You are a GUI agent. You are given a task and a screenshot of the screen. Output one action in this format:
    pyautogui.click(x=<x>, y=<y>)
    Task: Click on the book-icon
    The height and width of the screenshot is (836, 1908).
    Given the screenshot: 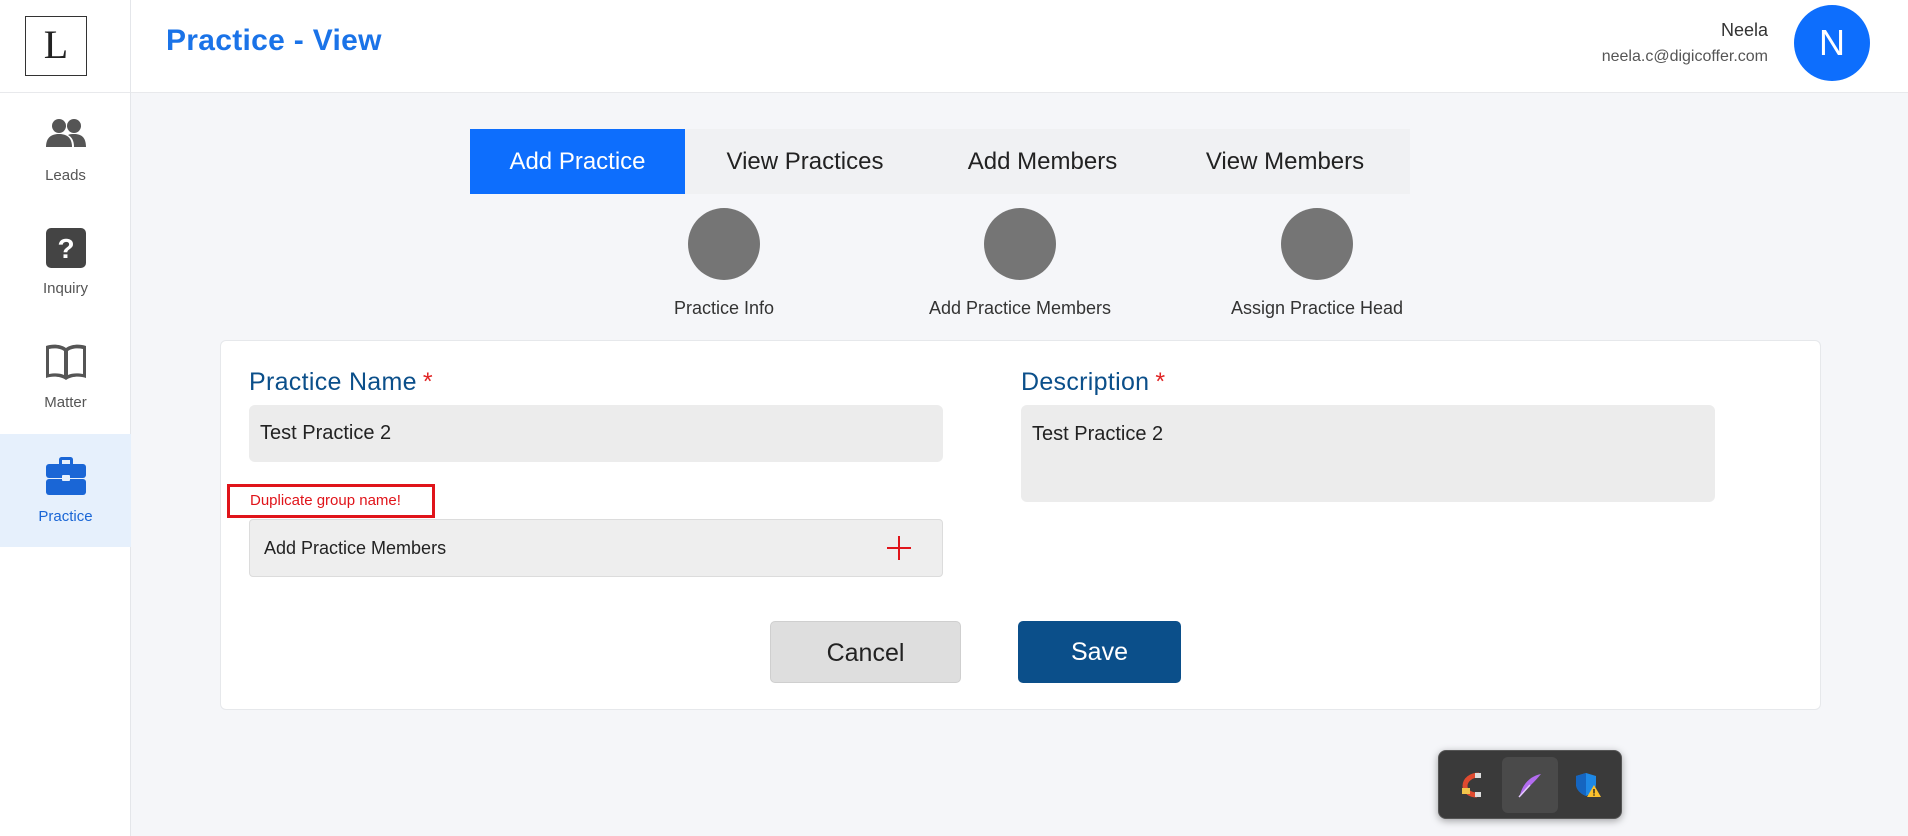 What is the action you would take?
    pyautogui.click(x=65, y=362)
    